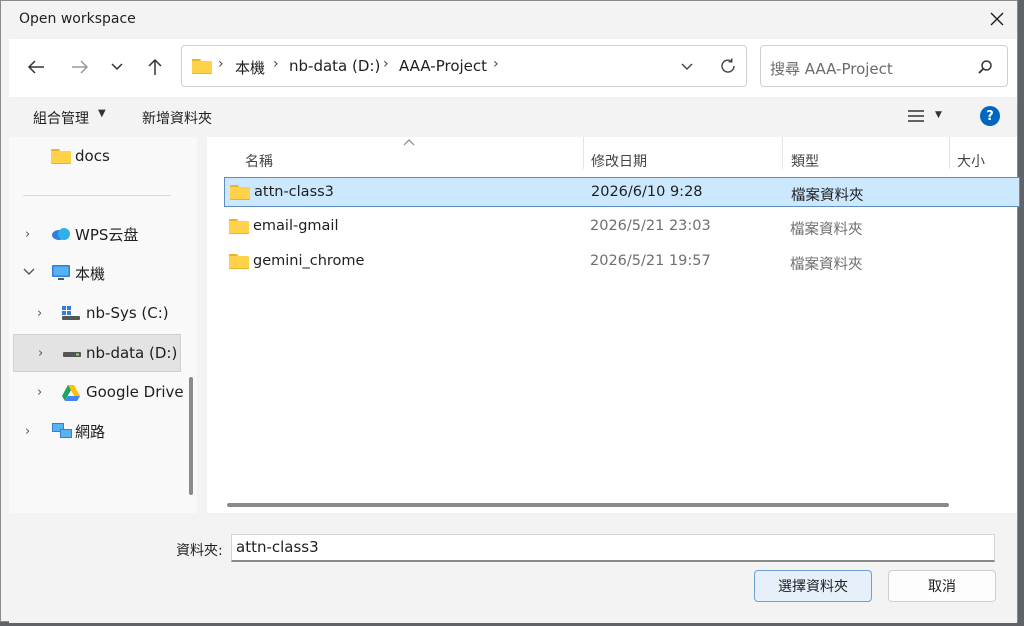 This screenshot has height=626, width=1024. What do you see at coordinates (250, 67) in the screenshot?
I see `breadcrumb-this-pc: 本機` at bounding box center [250, 67].